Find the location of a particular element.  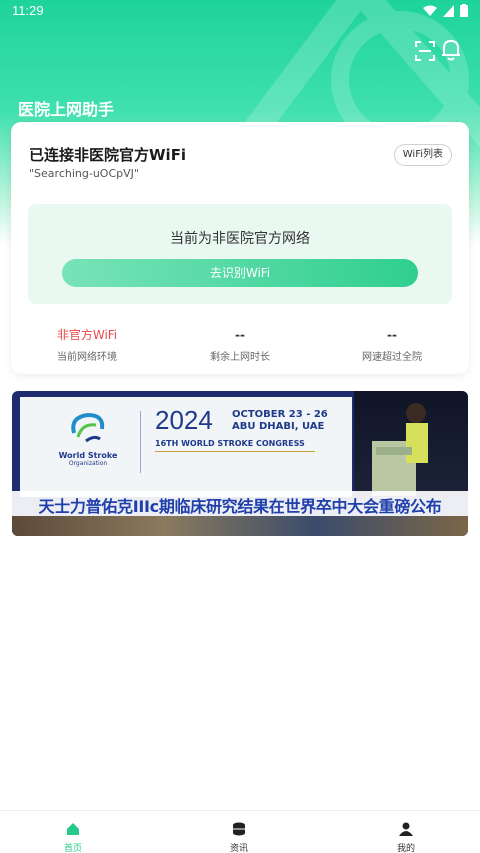

status-bar: 11:29 is located at coordinates (240, 11).